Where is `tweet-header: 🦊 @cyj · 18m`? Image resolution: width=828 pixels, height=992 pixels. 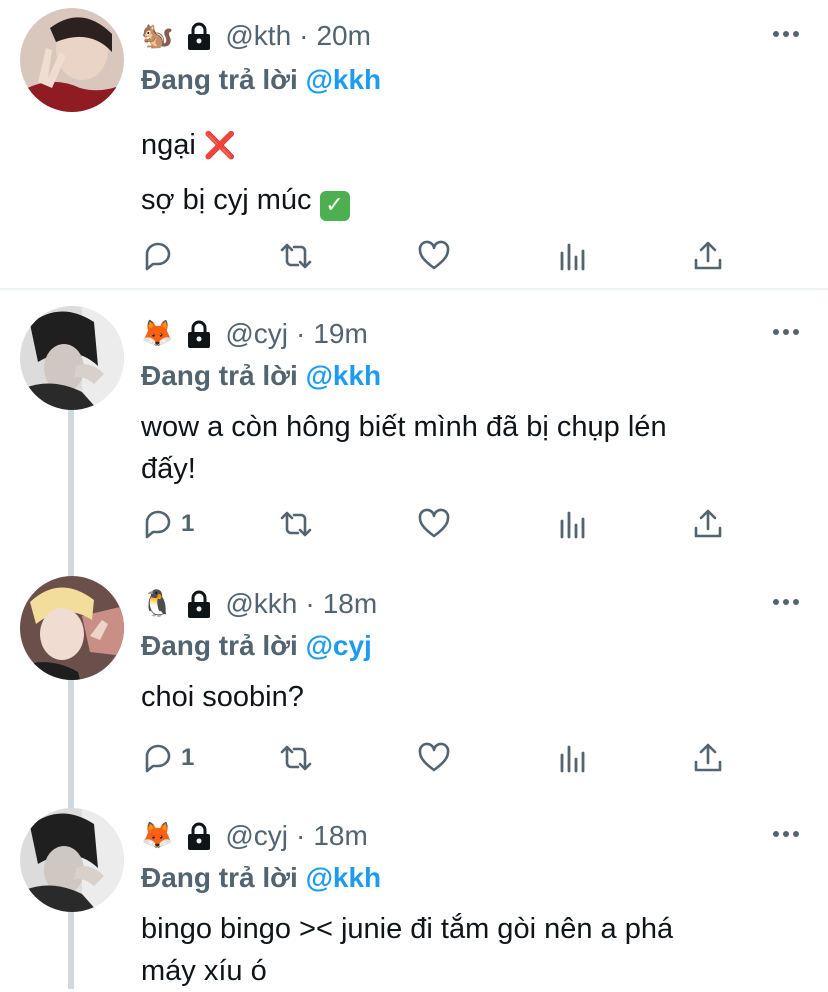
tweet-header: 🦊 @cyj · 18m is located at coordinates (254, 836).